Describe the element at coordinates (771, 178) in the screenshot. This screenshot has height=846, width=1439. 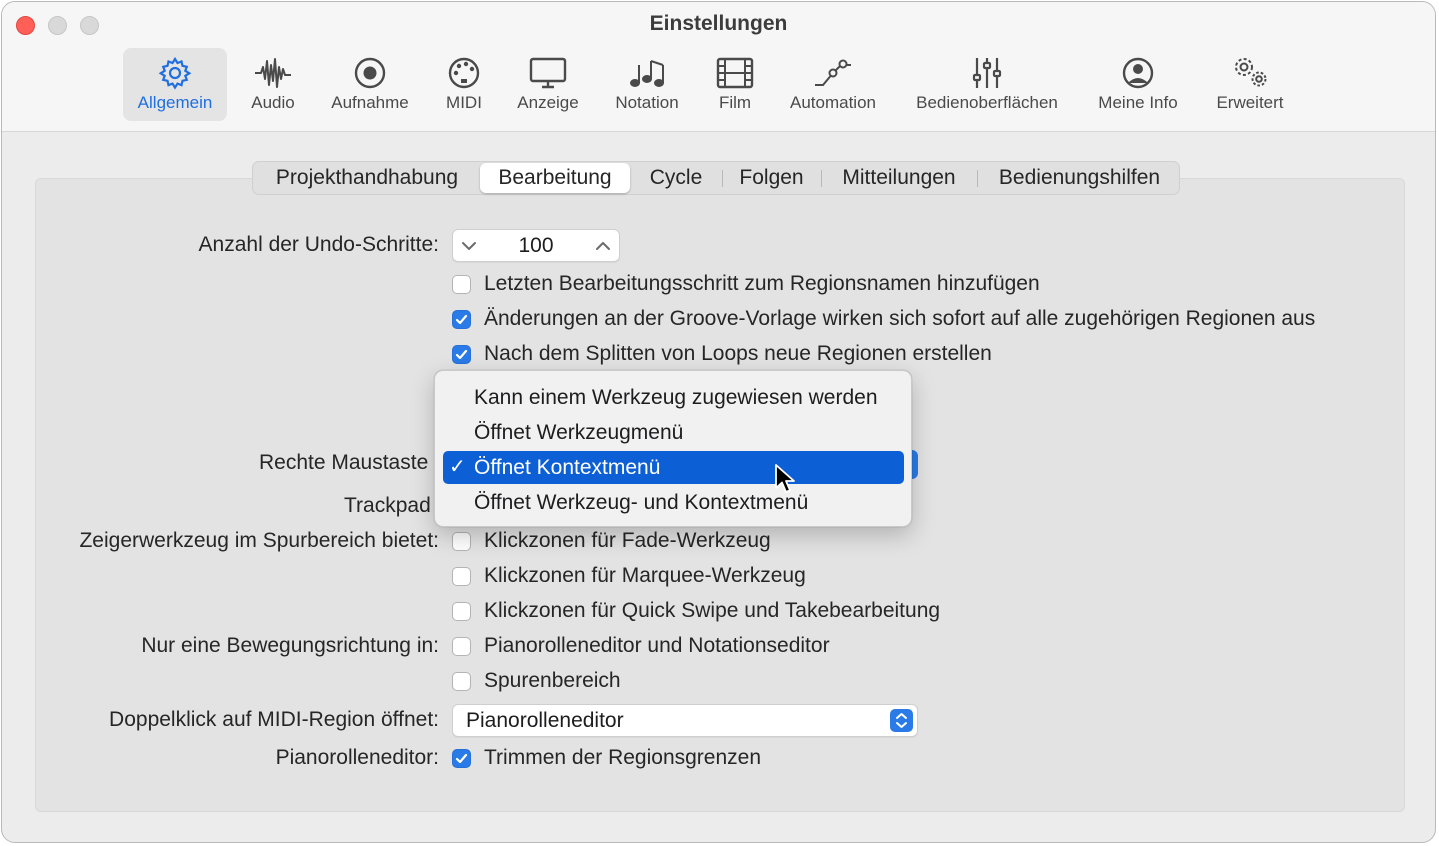
I see `tab-folgen: Folgen` at that location.